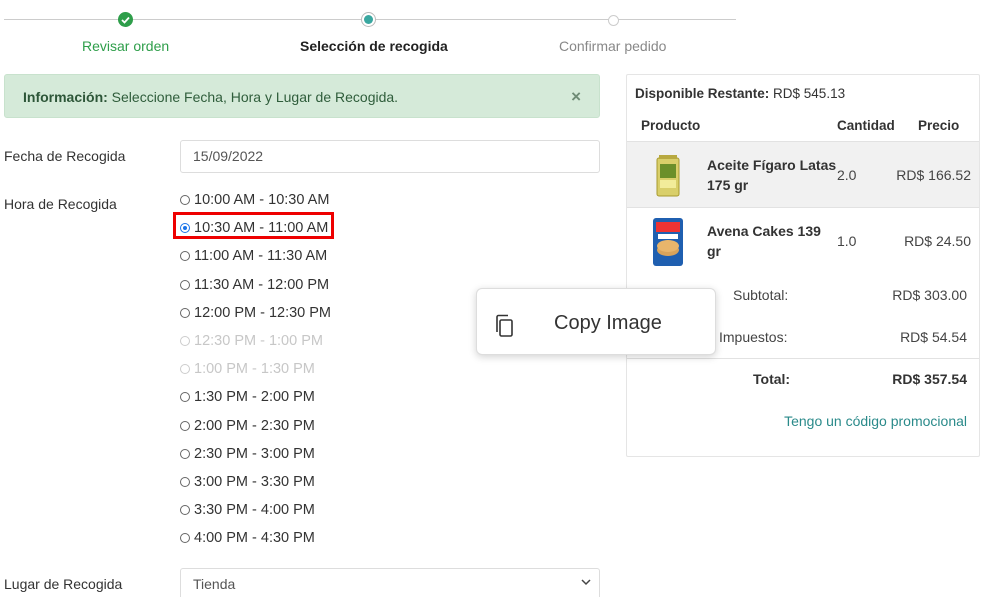  I want to click on available-balance: Disponible Restante: RD$ 545.13, so click(740, 93).